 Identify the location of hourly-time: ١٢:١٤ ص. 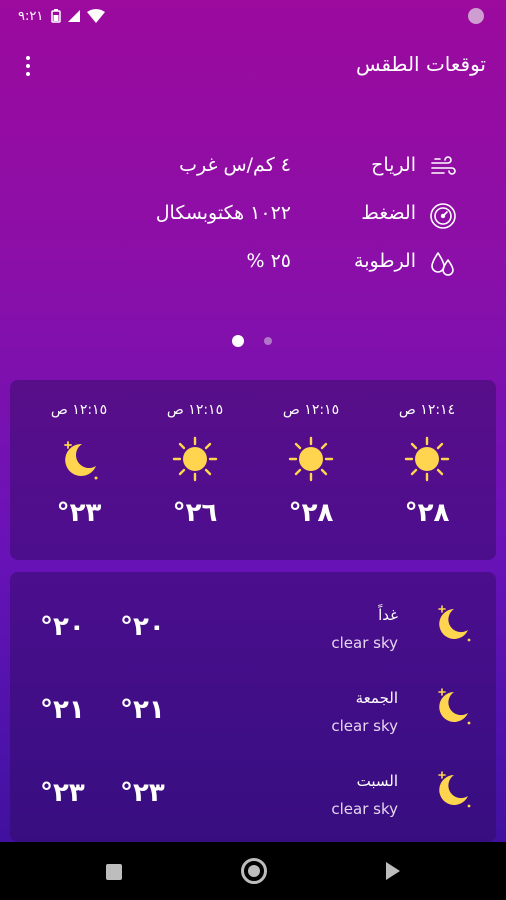
(427, 410).